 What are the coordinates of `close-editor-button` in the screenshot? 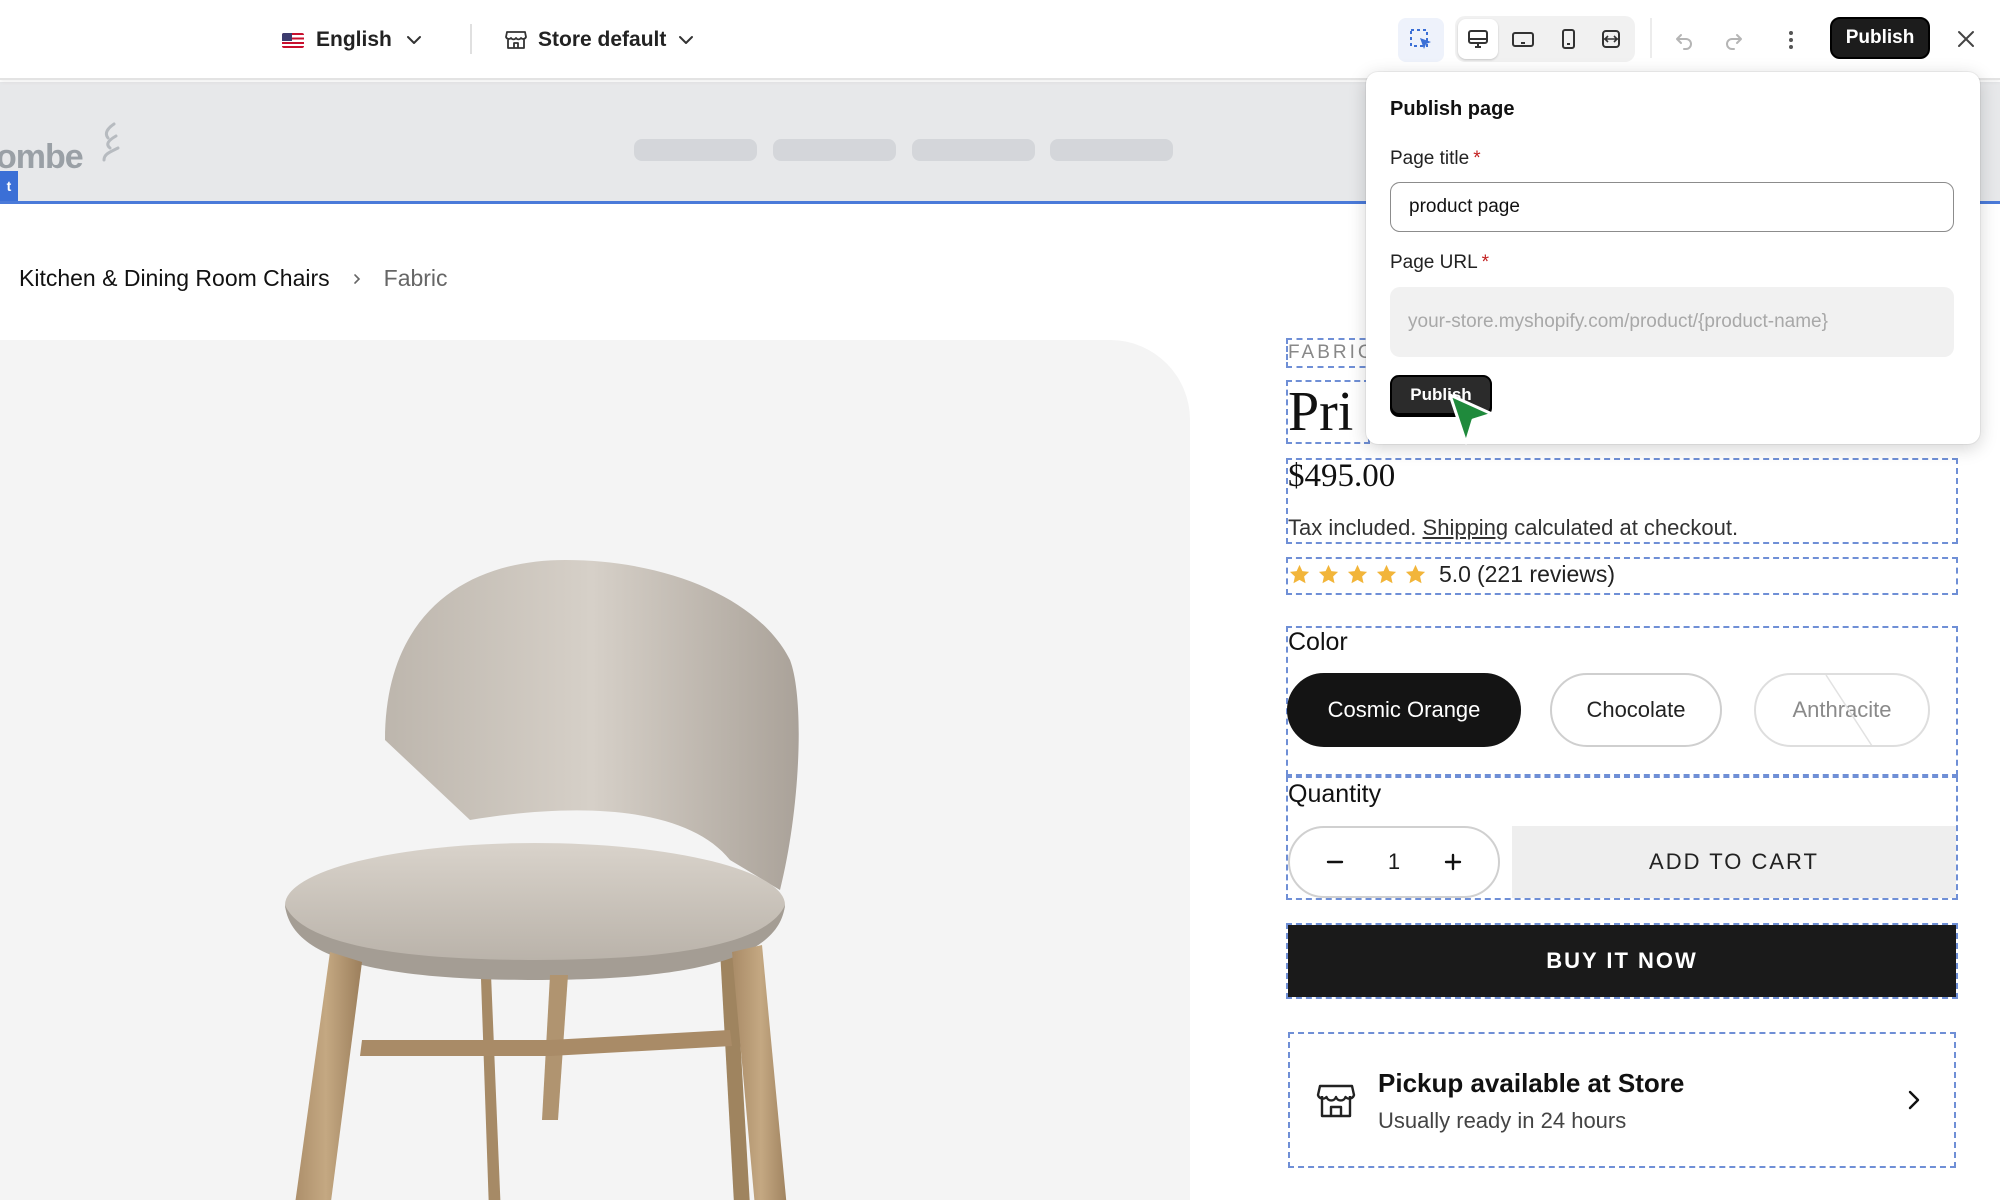 It's located at (1966, 39).